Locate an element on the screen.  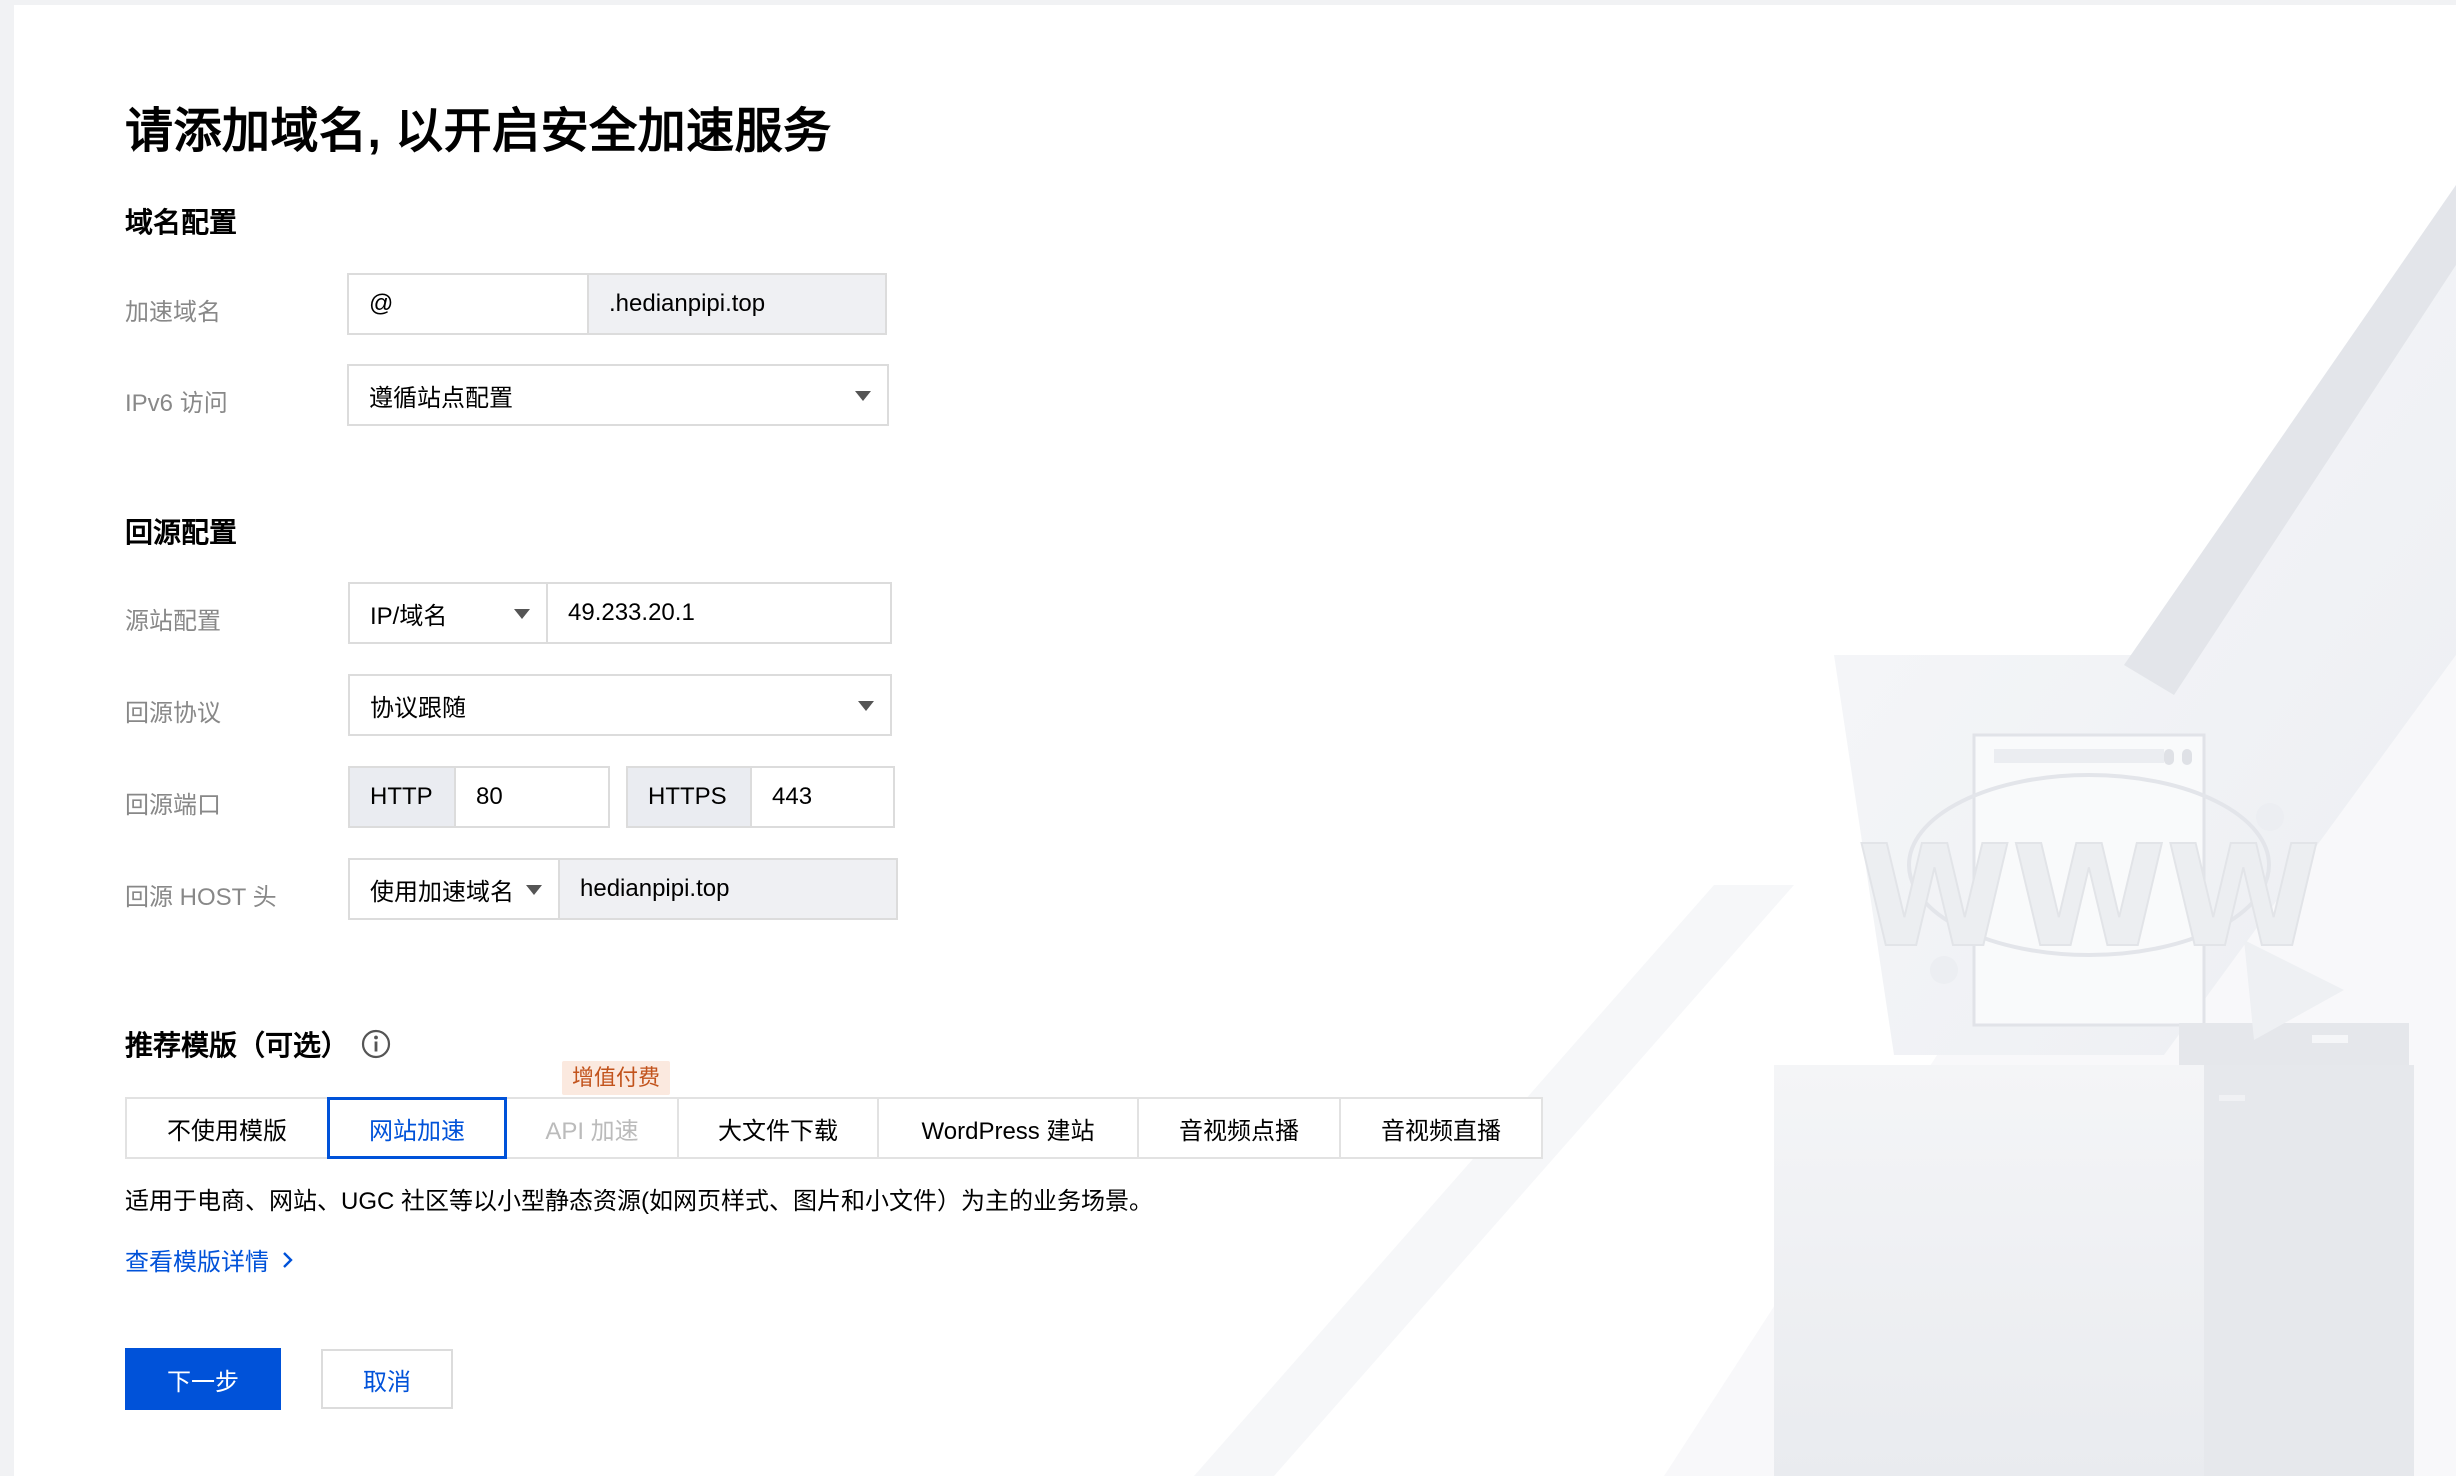
tab-label: 不使用模版 is located at coordinates (227, 1131).